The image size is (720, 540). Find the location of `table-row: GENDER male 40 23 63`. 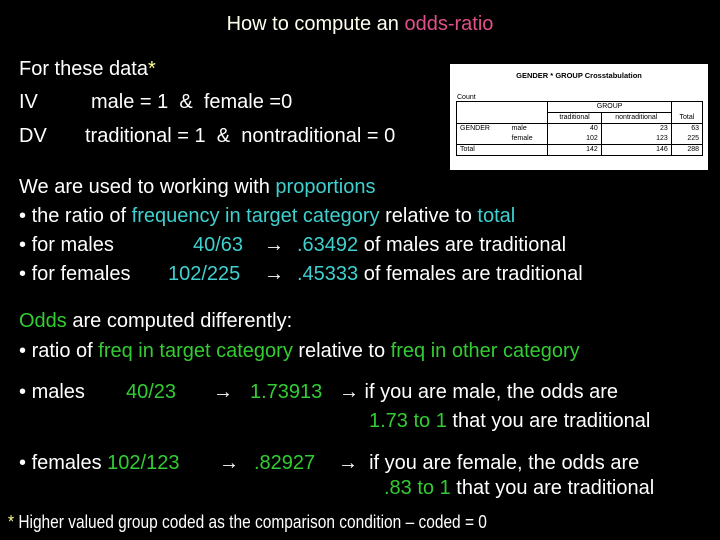

table-row: GENDER male 40 23 63 is located at coordinates (580, 128).